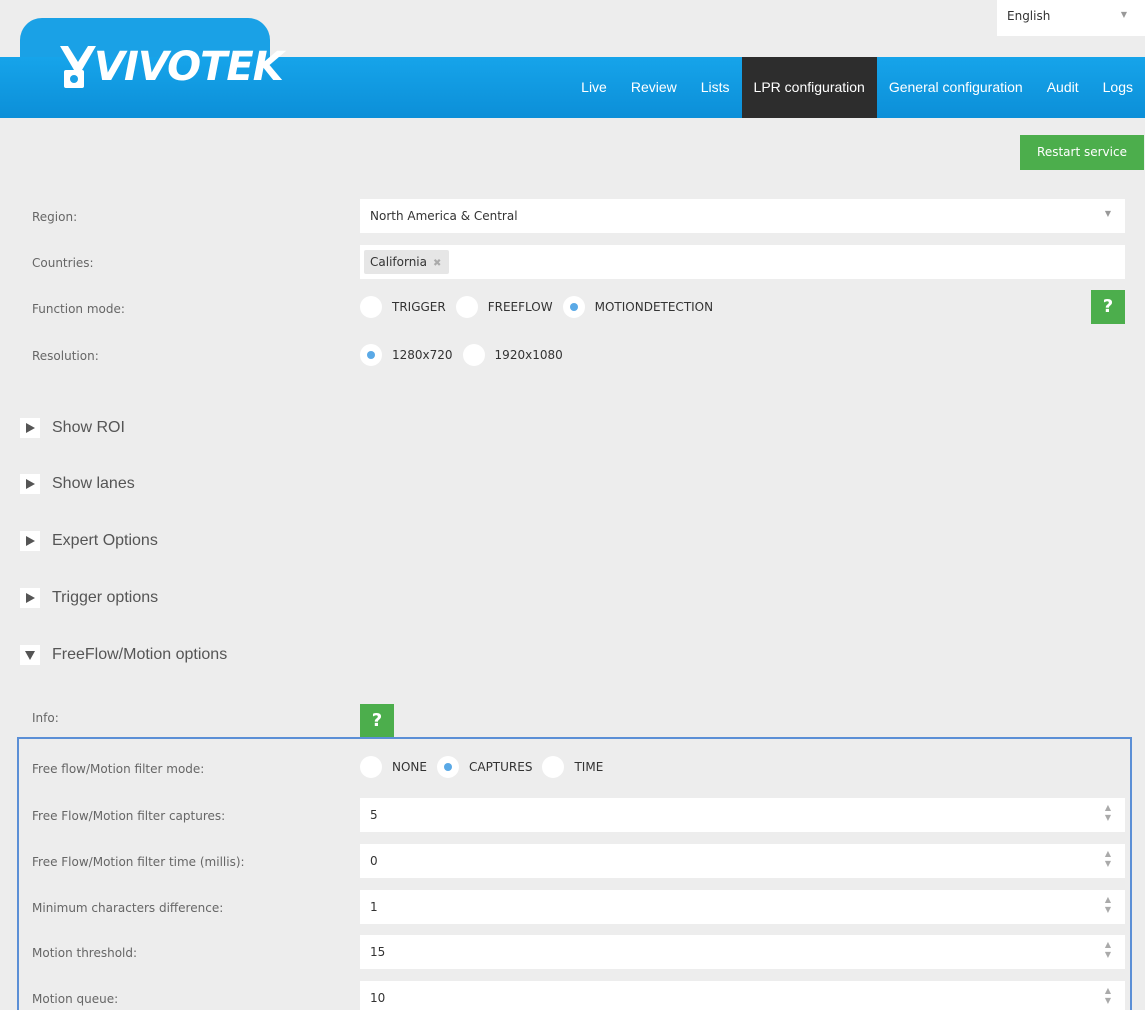 This screenshot has width=1145, height=1010. What do you see at coordinates (1082, 152) in the screenshot?
I see `restart-service-button: Restart service` at bounding box center [1082, 152].